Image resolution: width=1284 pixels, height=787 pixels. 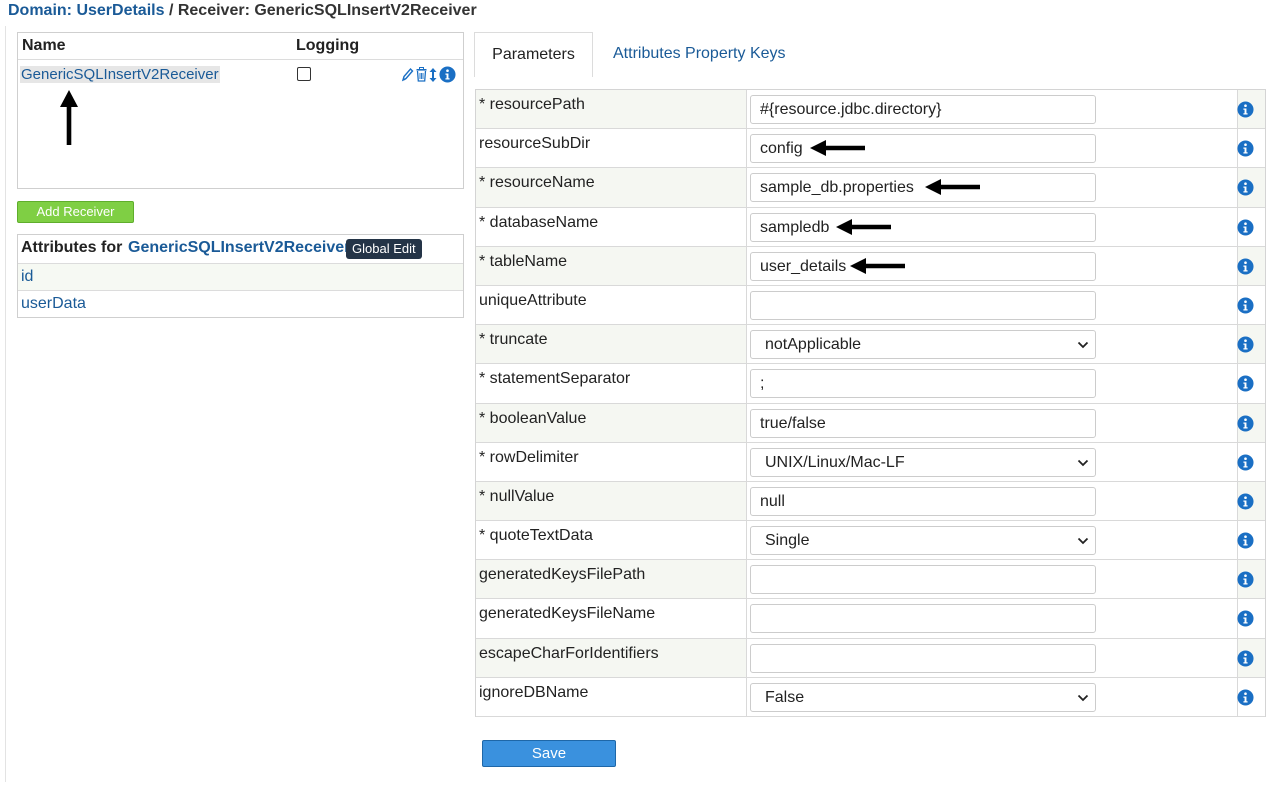 I want to click on param-row-quotetextdata: * quoteTextData Single, so click(x=870, y=541).